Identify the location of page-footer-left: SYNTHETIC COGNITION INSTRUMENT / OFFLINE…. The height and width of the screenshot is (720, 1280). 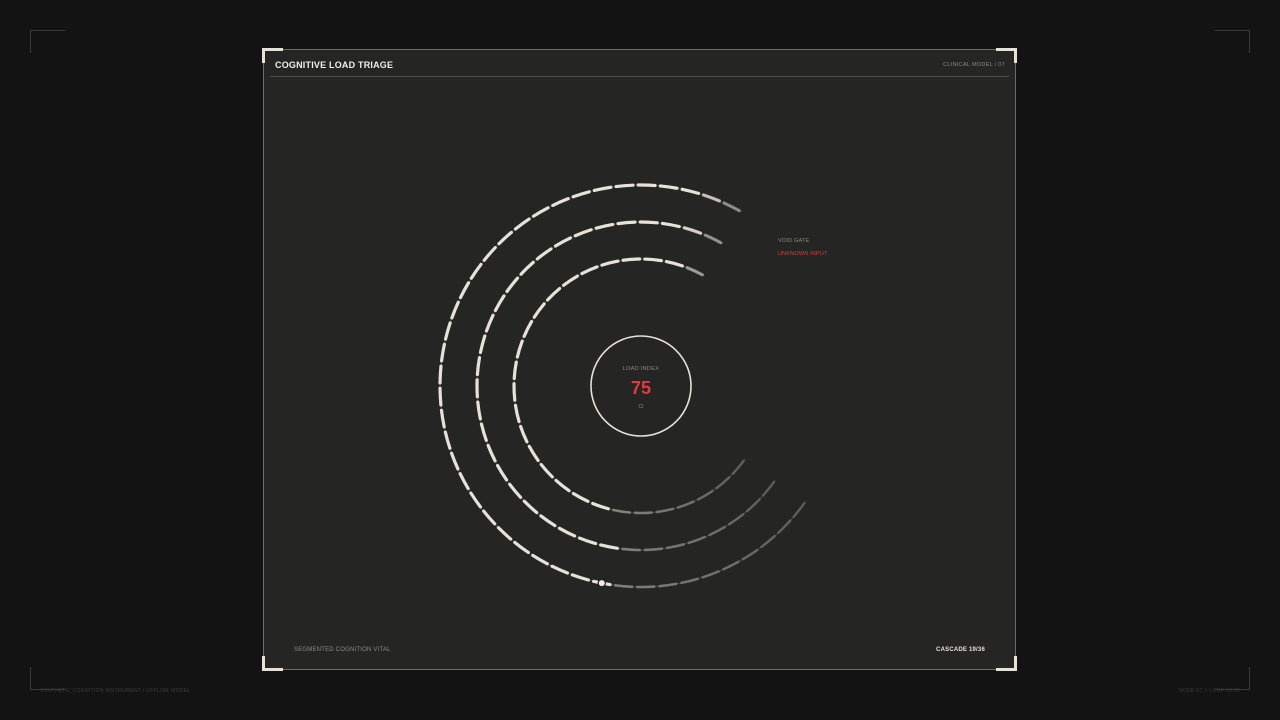
(115, 691).